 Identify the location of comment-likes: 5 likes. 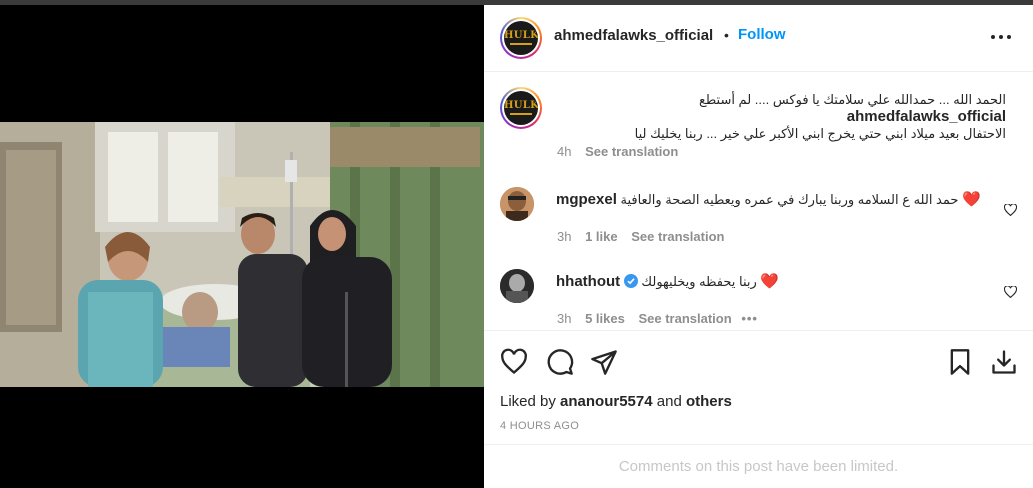
(605, 318).